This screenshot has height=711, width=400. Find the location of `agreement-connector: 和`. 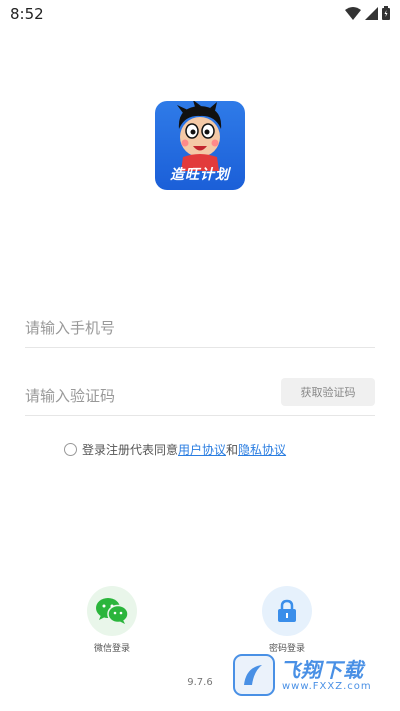

agreement-connector: 和 is located at coordinates (232, 450).